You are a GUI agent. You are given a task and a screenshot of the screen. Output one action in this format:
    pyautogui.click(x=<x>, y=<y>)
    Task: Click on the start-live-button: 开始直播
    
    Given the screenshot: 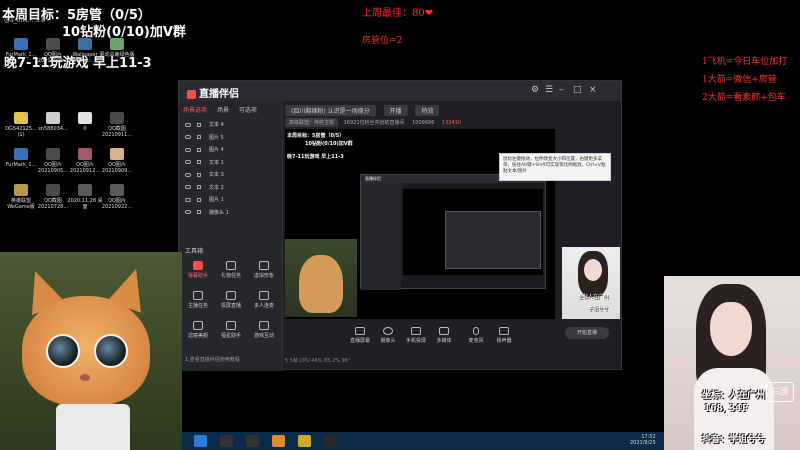 What is the action you would take?
    pyautogui.click(x=587, y=333)
    